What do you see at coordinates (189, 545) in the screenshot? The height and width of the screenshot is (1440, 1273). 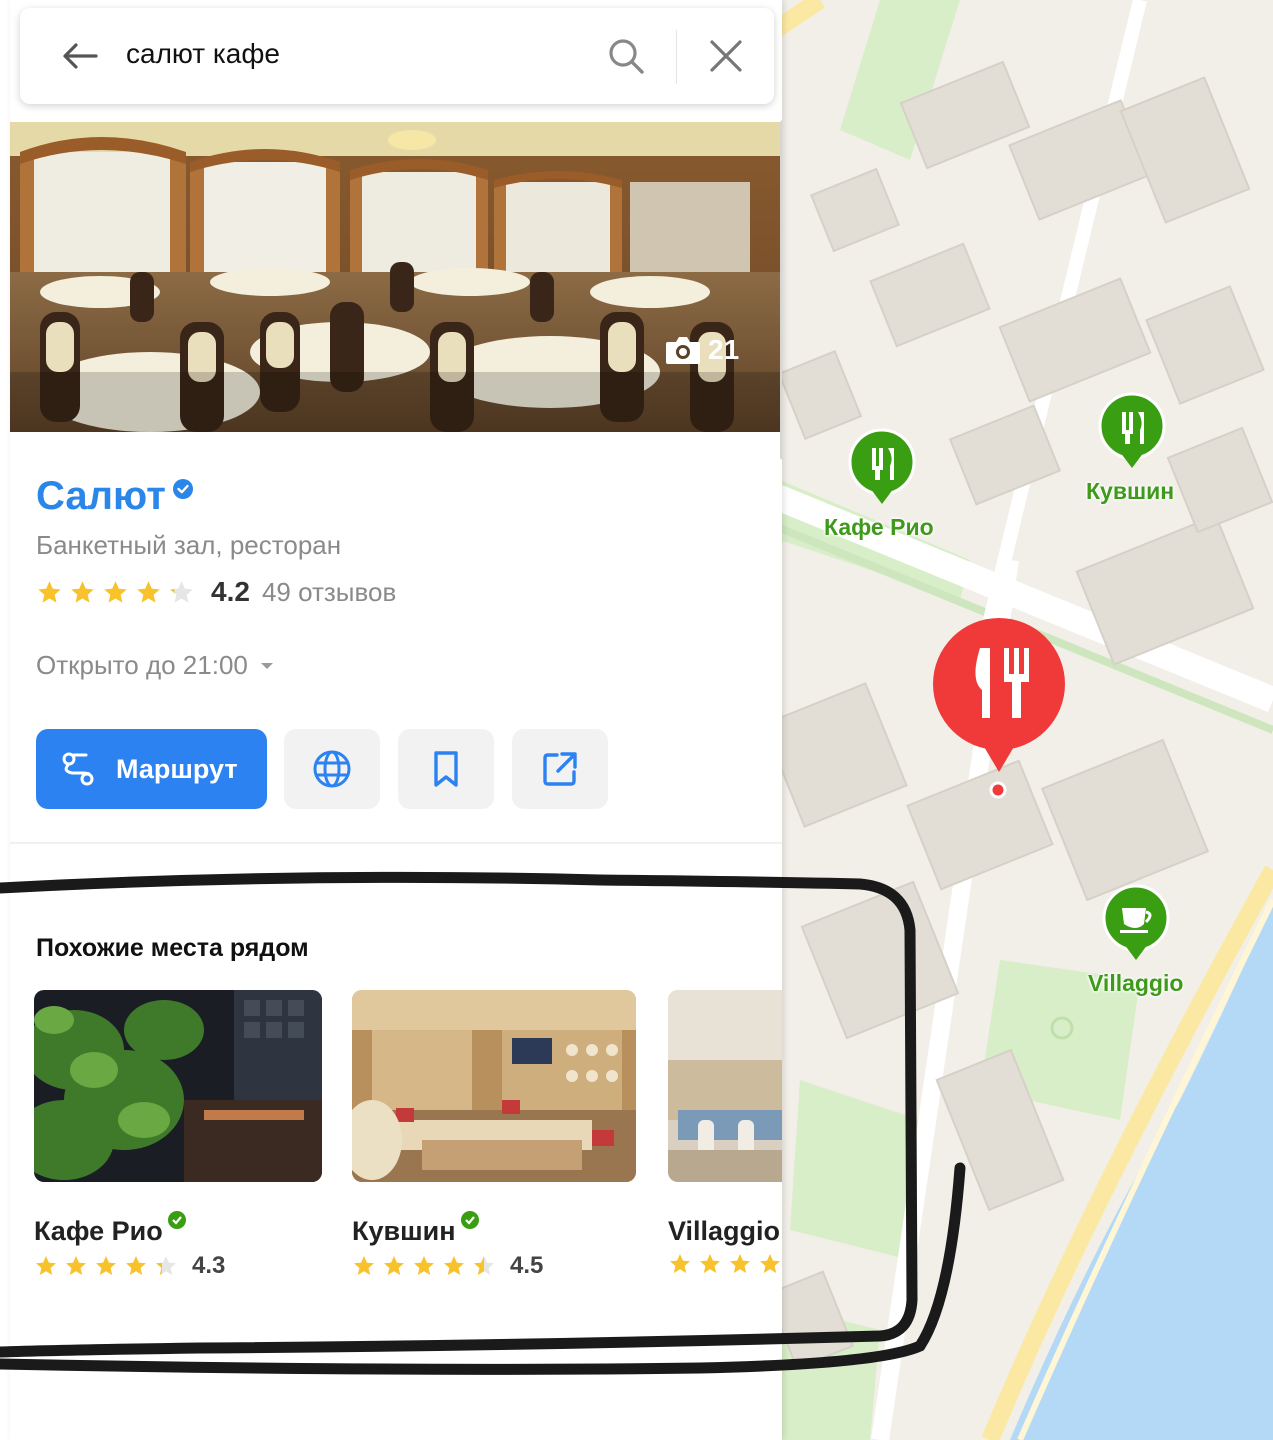 I see `place-category: Банкетный зал, ресторан` at bounding box center [189, 545].